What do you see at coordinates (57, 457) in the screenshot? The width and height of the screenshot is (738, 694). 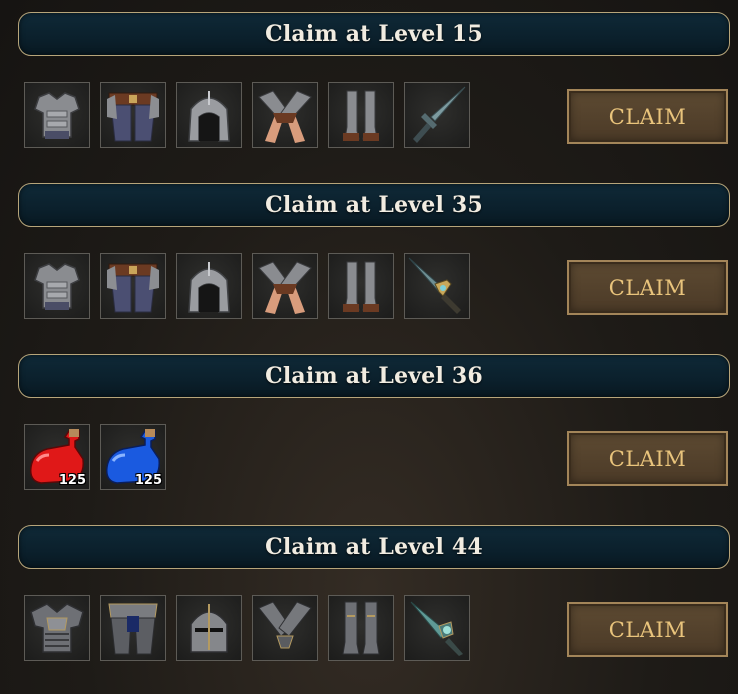 I see `health-potion-icon: 125` at bounding box center [57, 457].